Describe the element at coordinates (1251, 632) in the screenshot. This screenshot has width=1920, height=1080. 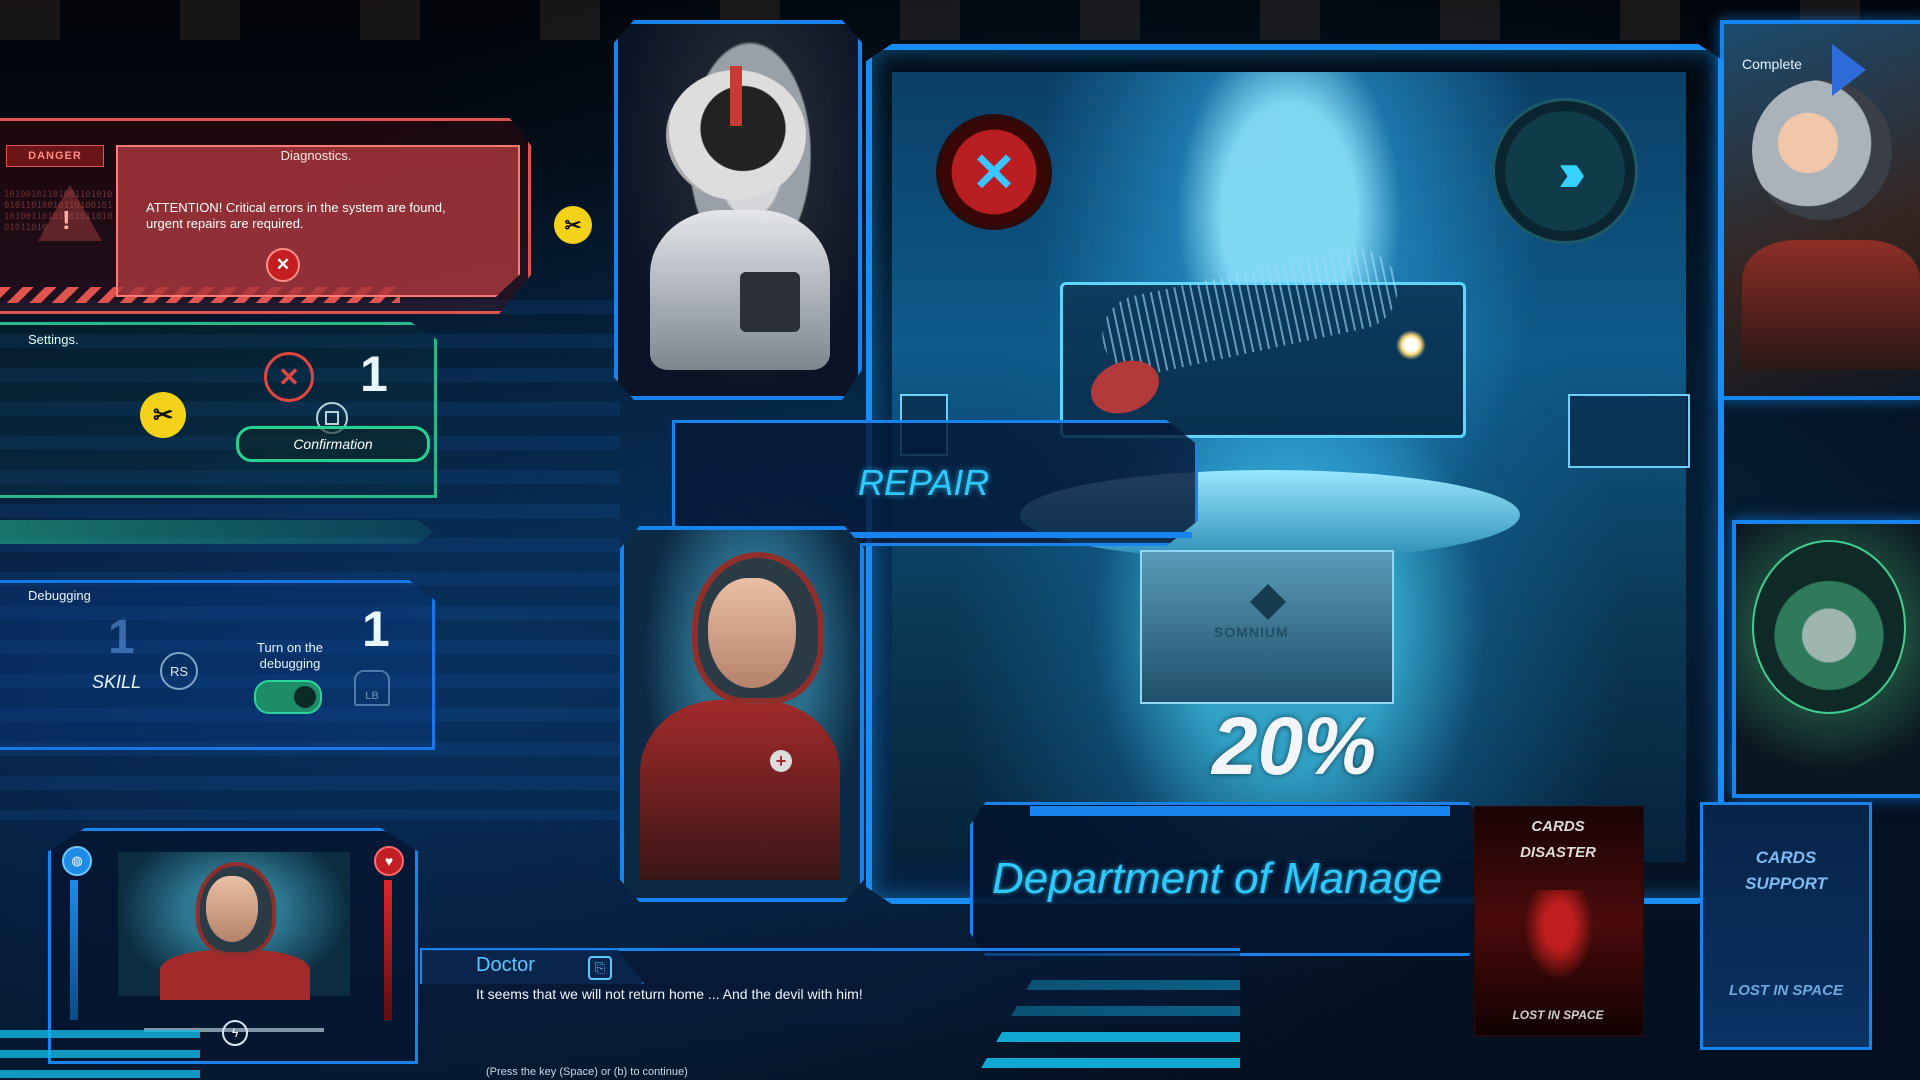
I see `somnium-logo-text: SOMNIUM` at that location.